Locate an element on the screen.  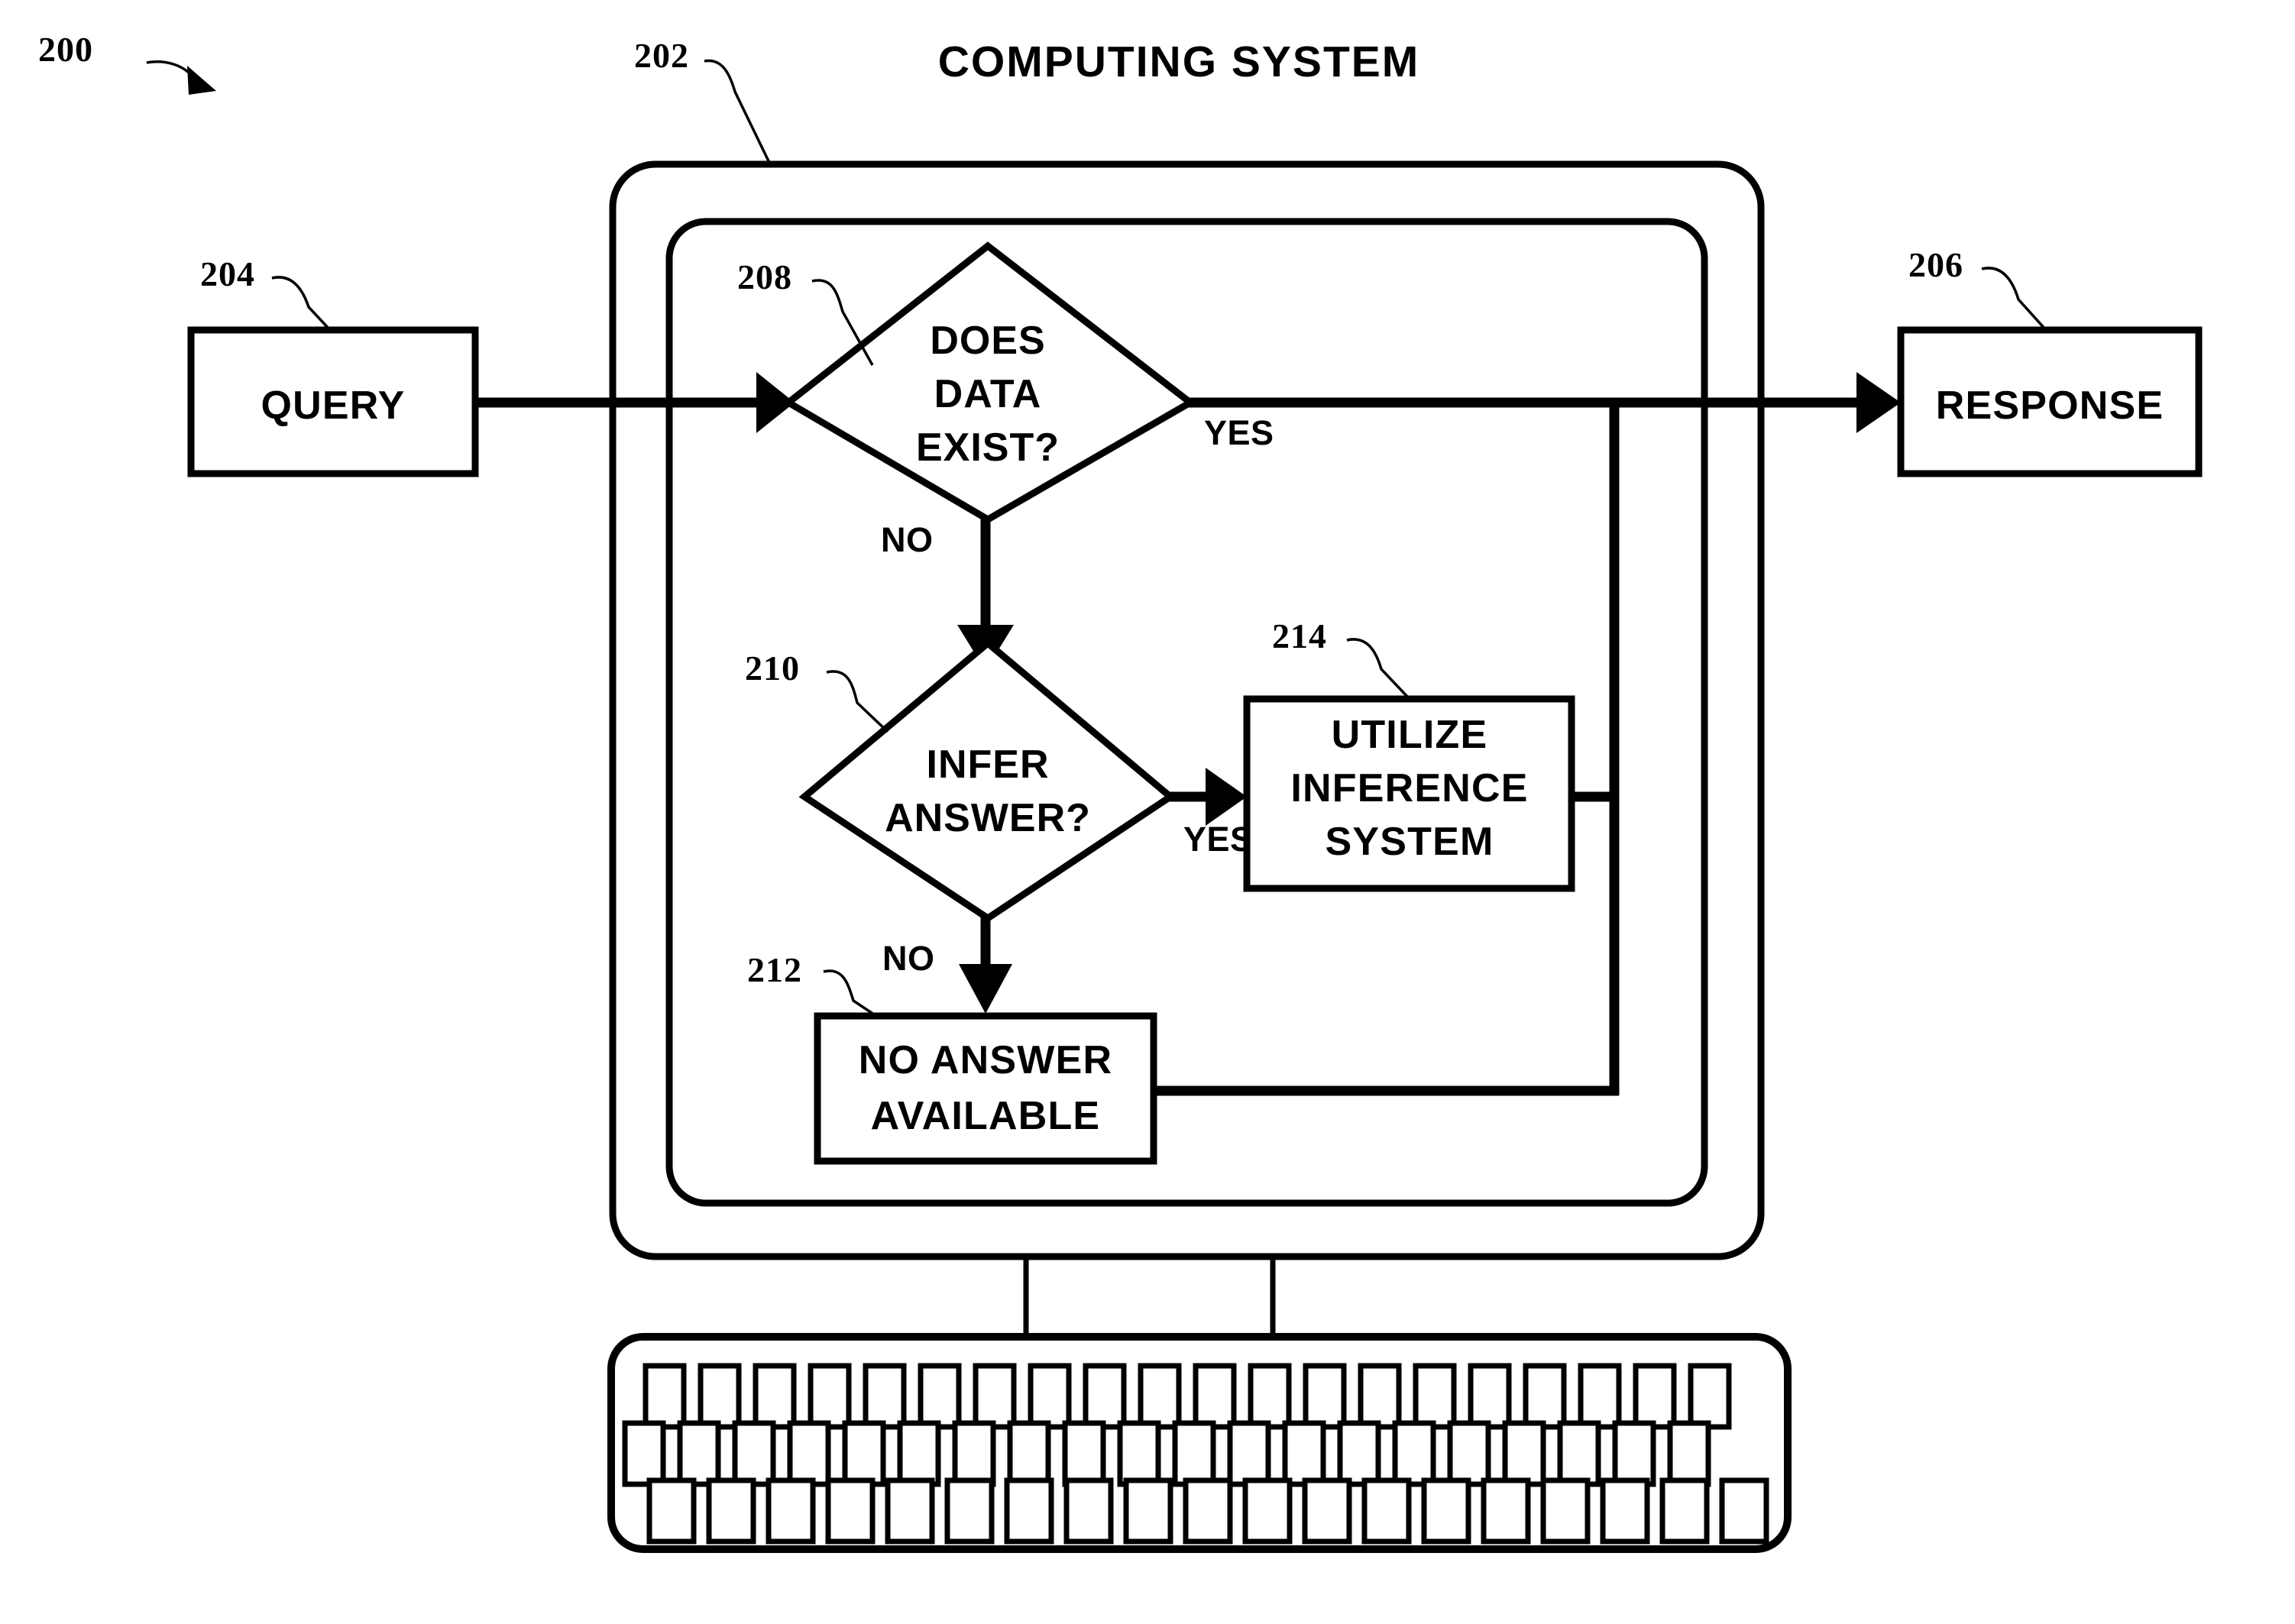
query-leader-line is located at coordinates (301, 304).